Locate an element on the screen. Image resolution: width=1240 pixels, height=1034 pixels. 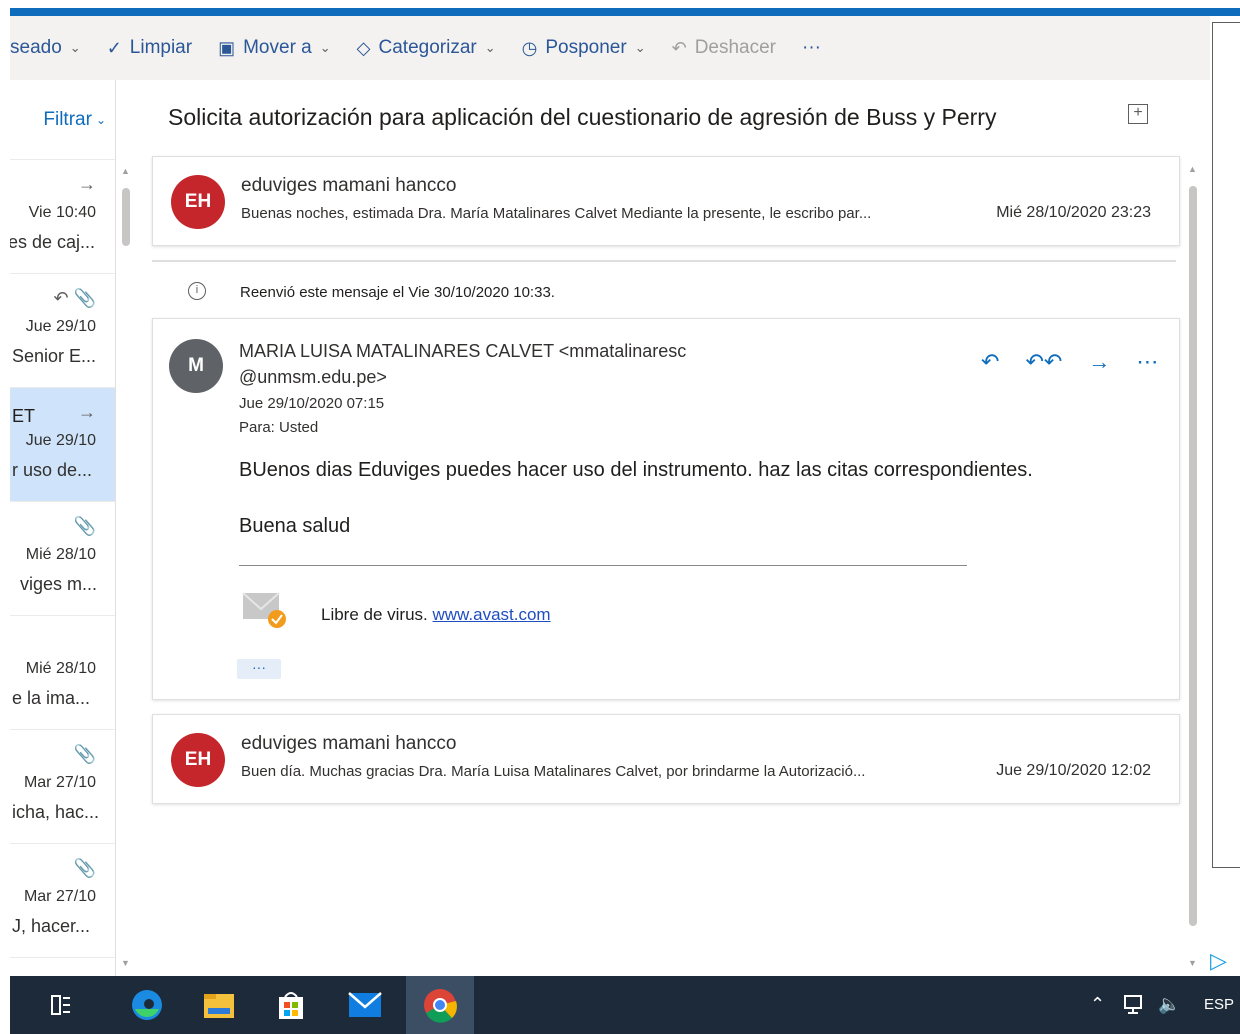
signature-divider is located at coordinates (603, 565).